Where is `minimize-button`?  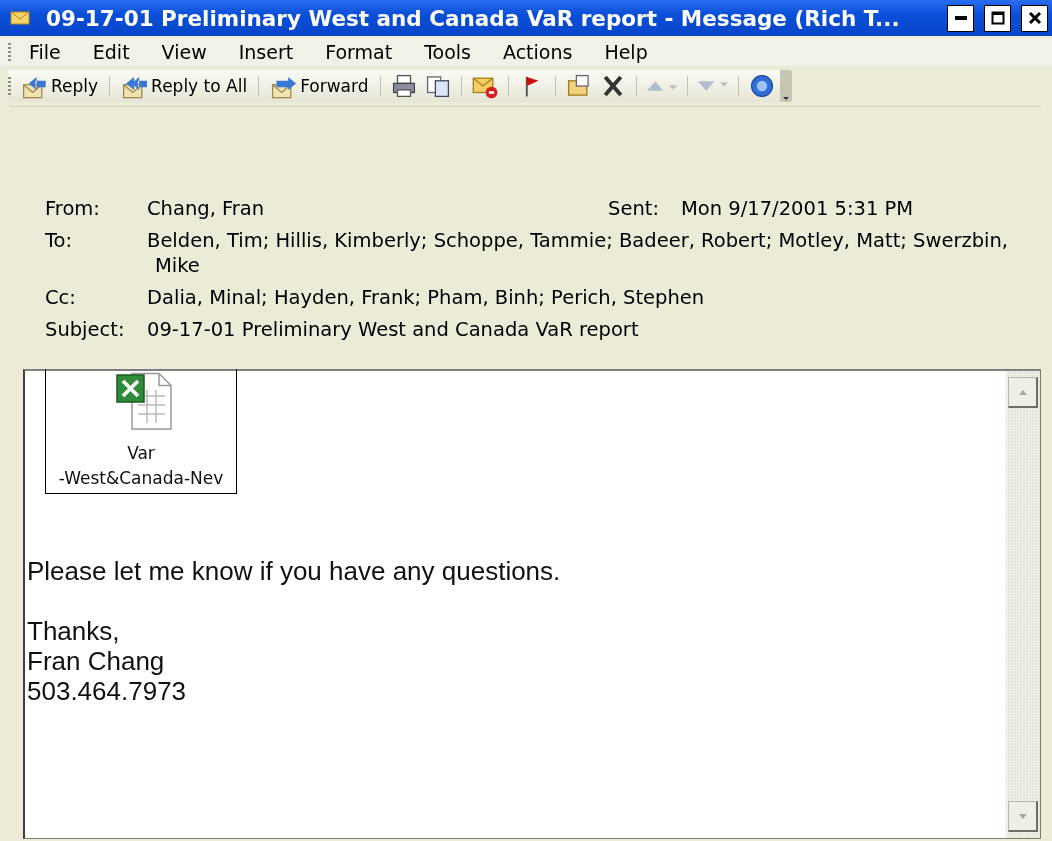 minimize-button is located at coordinates (960, 18).